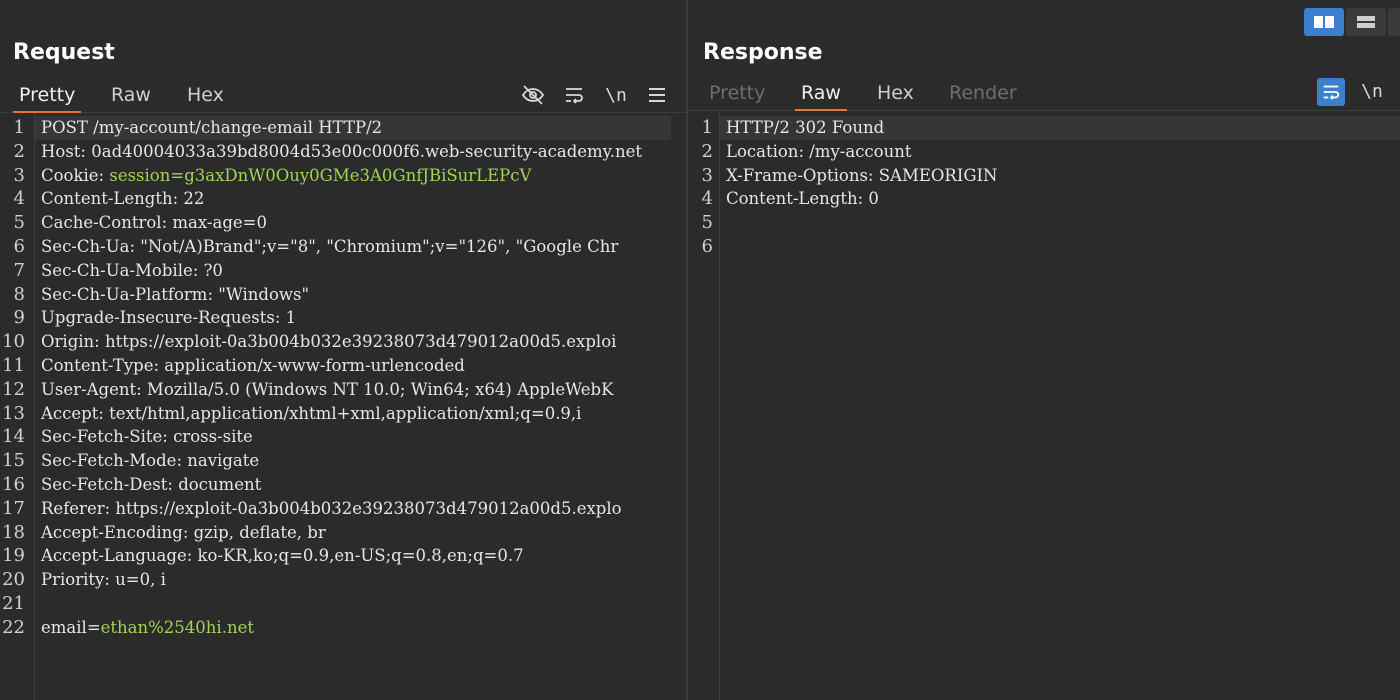  What do you see at coordinates (219, 223) in the screenshot?
I see `header-value: max-age=0` at bounding box center [219, 223].